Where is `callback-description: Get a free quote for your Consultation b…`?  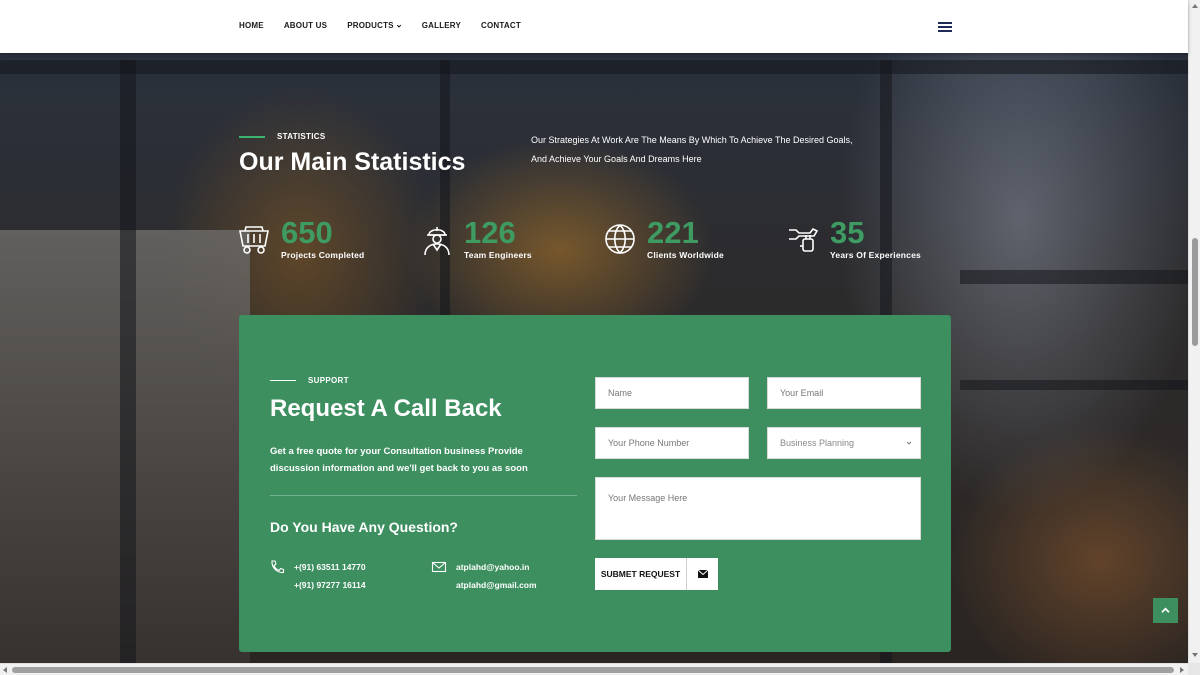
callback-description: Get a free quote for your Consultation b… is located at coordinates (399, 460).